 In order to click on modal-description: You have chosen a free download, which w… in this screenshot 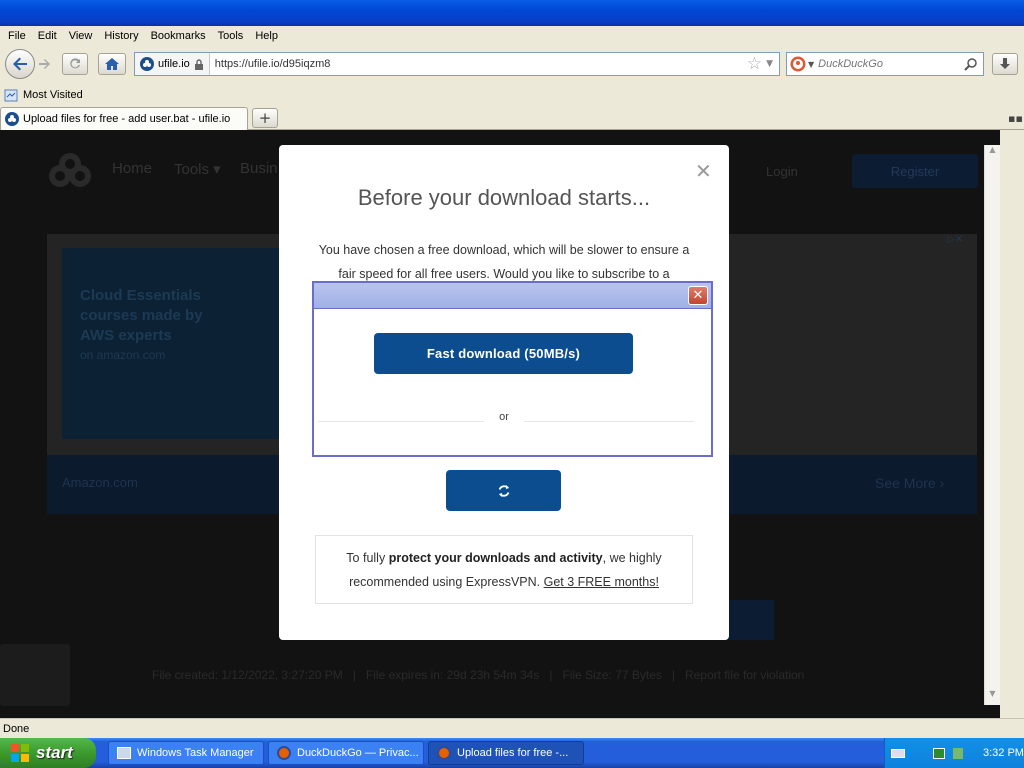, I will do `click(504, 262)`.